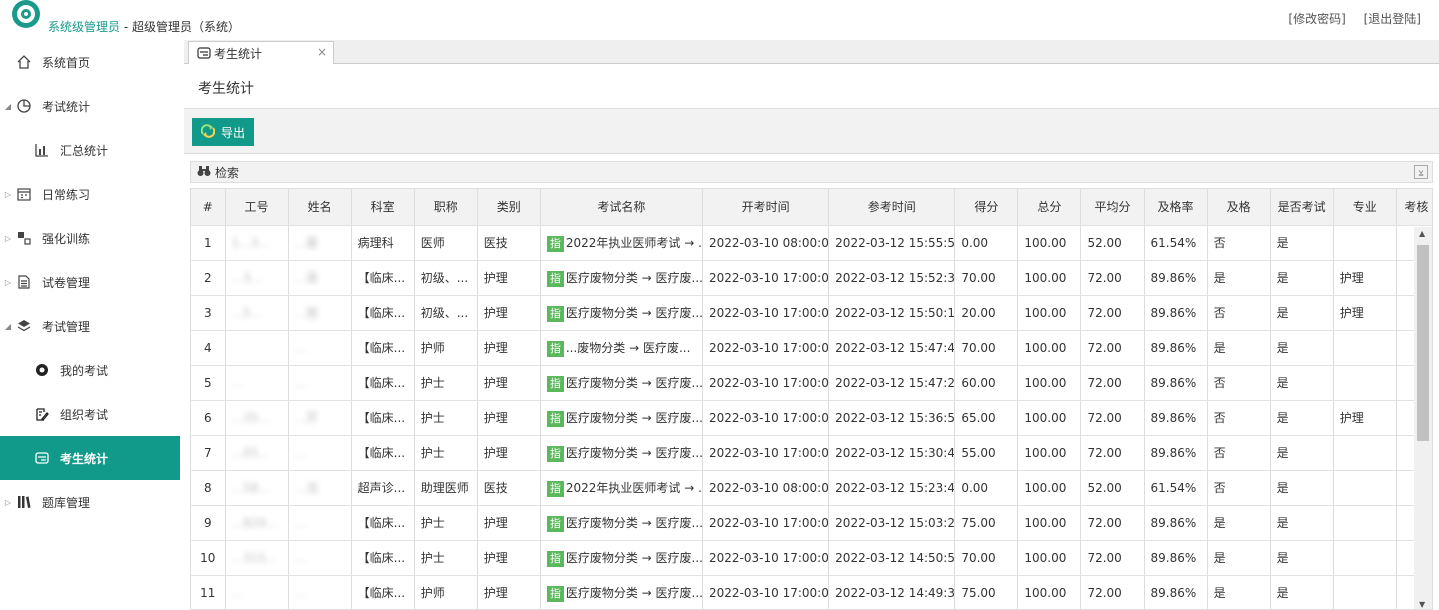 Image resolution: width=1439 pixels, height=610 pixels. What do you see at coordinates (90, 282) in the screenshot?
I see `sidebar-item-paper-management: ▷ 试卷管理` at bounding box center [90, 282].